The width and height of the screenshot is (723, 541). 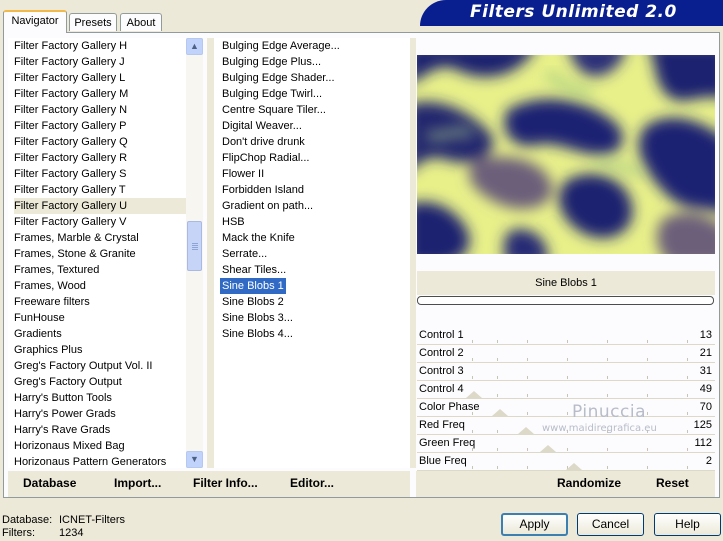 What do you see at coordinates (534, 524) in the screenshot?
I see `apply-button: Apply` at bounding box center [534, 524].